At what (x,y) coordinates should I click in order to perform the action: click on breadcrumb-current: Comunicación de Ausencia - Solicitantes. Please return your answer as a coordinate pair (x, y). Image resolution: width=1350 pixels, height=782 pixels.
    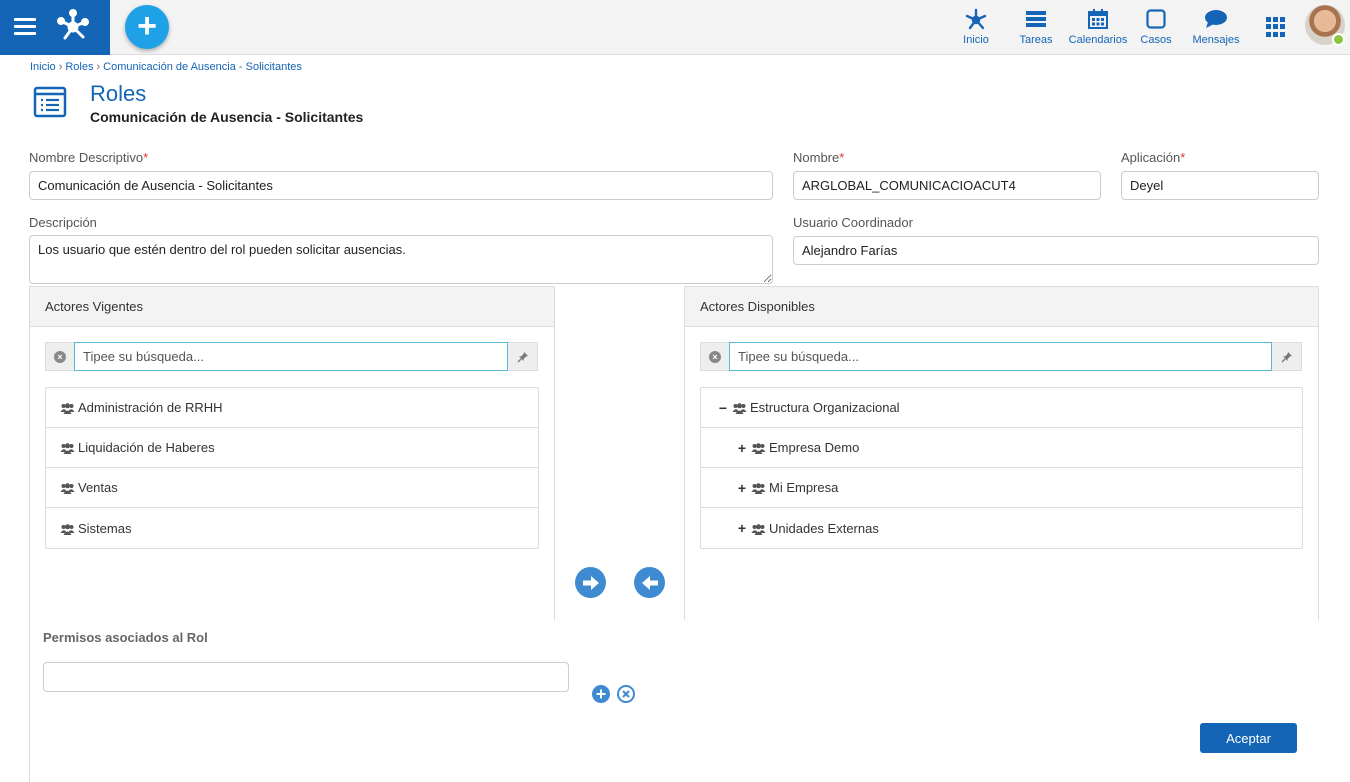
    Looking at the image, I should click on (202, 67).